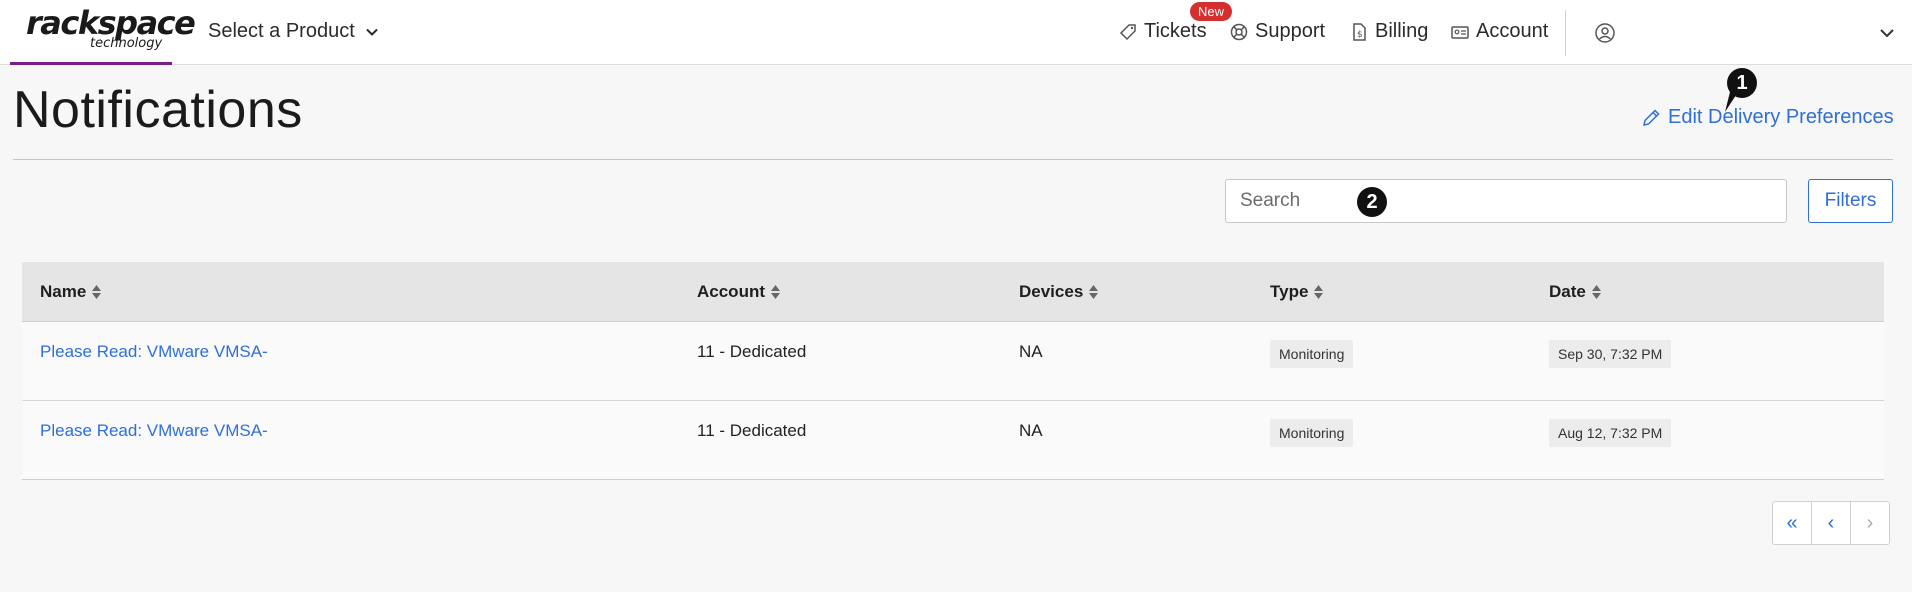 Image resolution: width=1912 pixels, height=592 pixels. I want to click on pagination: « ‹ ›, so click(1831, 523).